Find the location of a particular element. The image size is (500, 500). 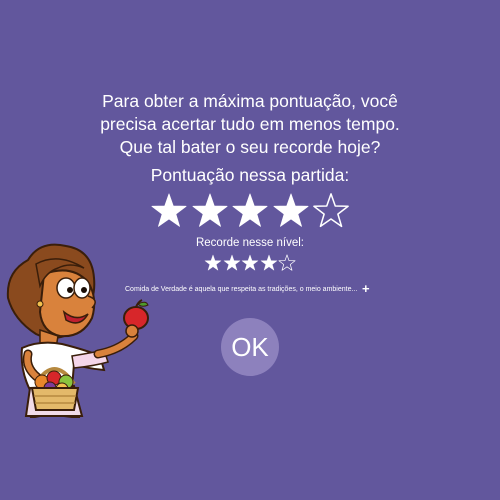

score-stars is located at coordinates (250, 211).